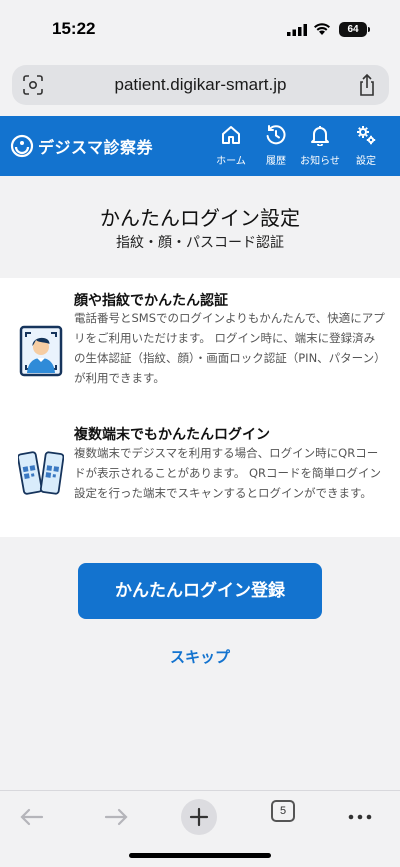 This screenshot has height=867, width=400. I want to click on feature-title-multi-device: 複数端末でもかんたんログイン, so click(172, 435).